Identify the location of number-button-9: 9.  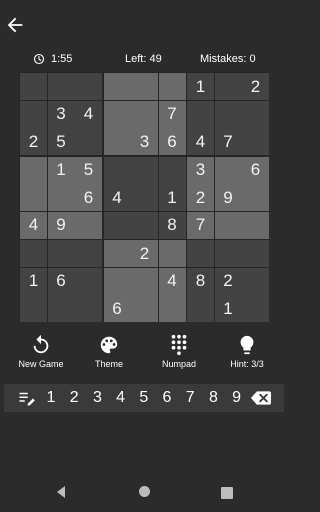
(237, 398).